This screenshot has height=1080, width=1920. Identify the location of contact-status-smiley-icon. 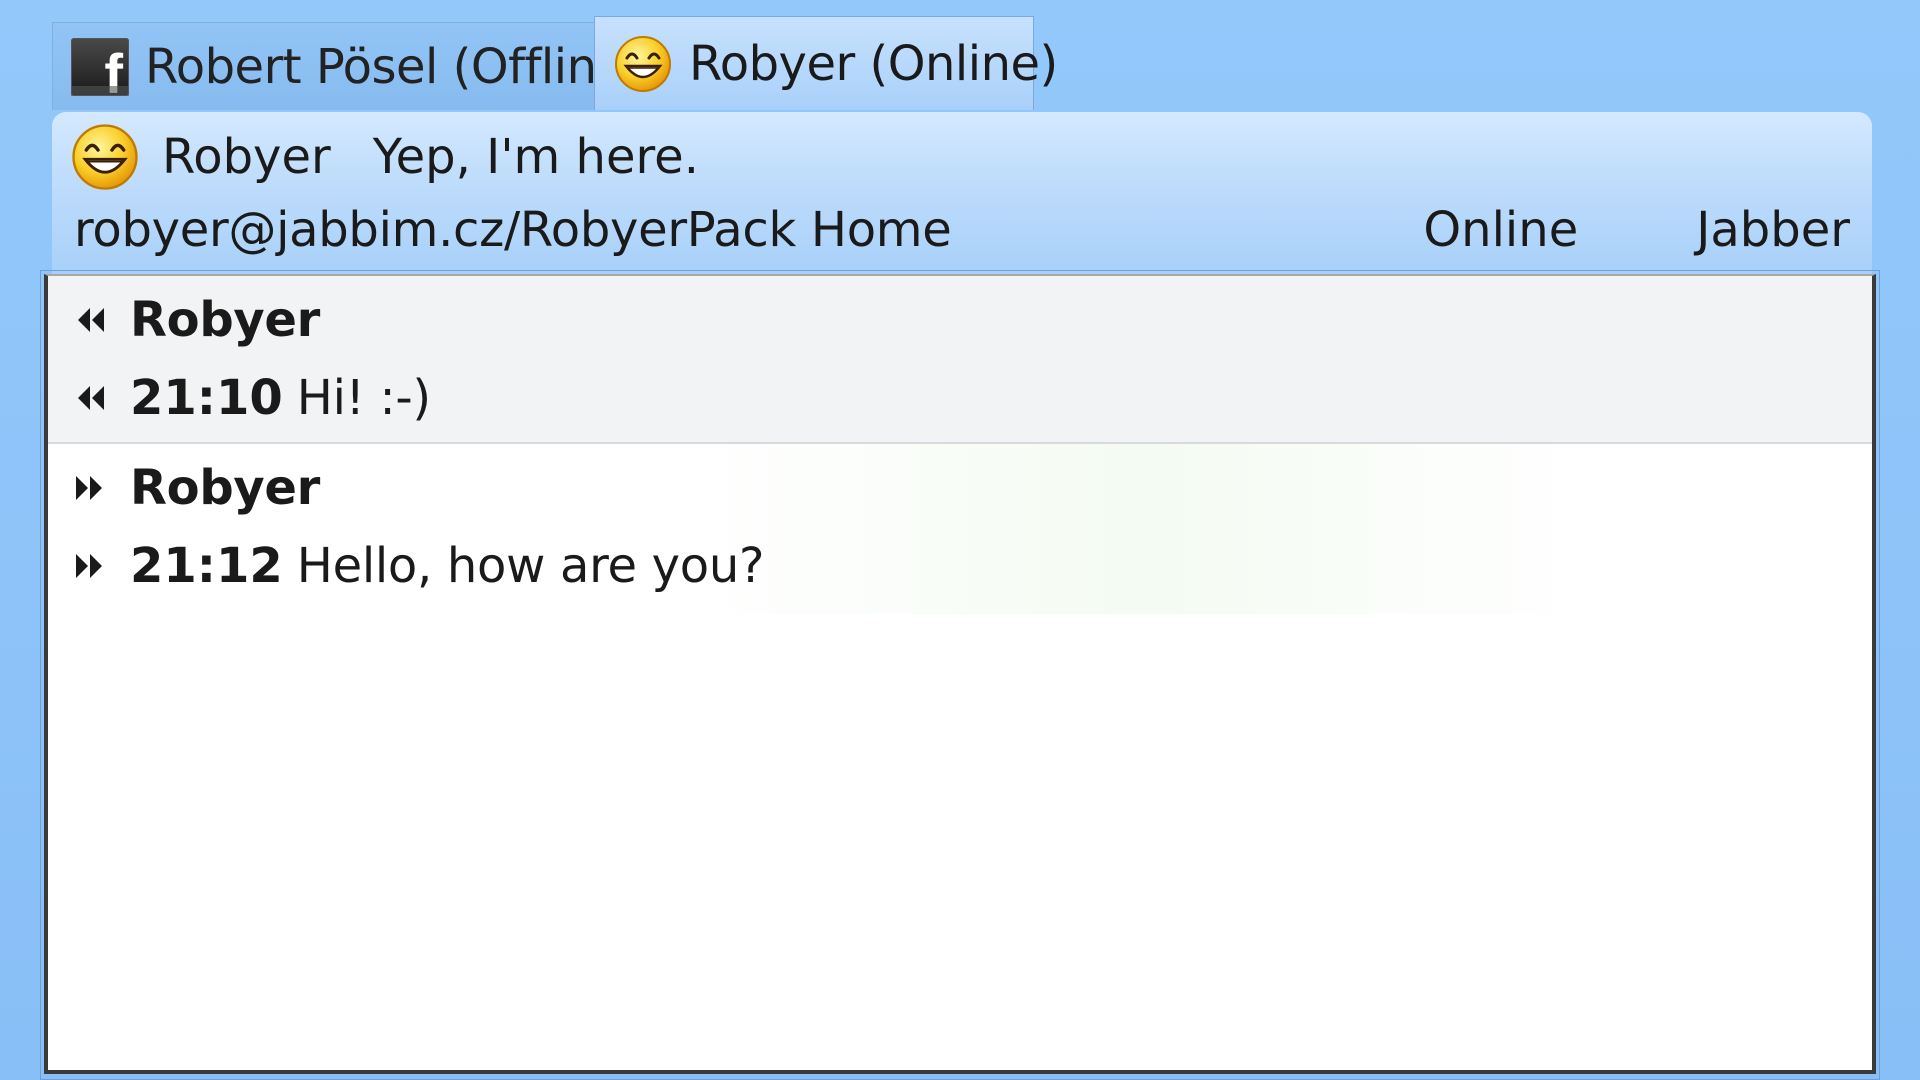
(105, 157).